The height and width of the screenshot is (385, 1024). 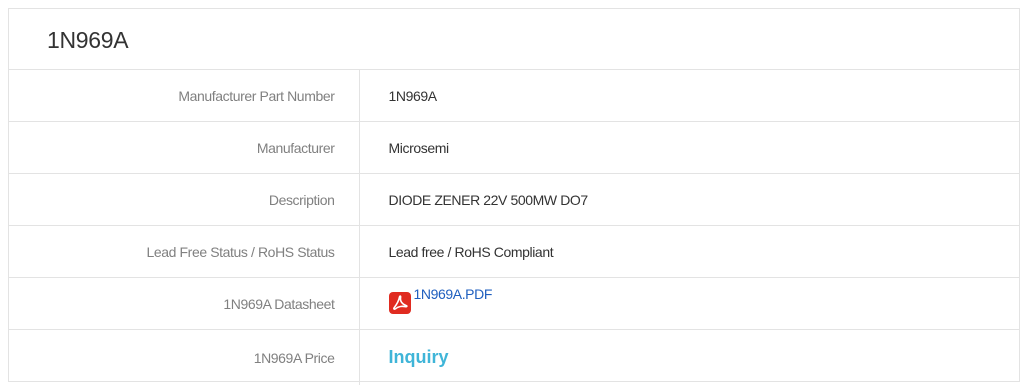 What do you see at coordinates (689, 357) in the screenshot?
I see `price-cell: Inquiry` at bounding box center [689, 357].